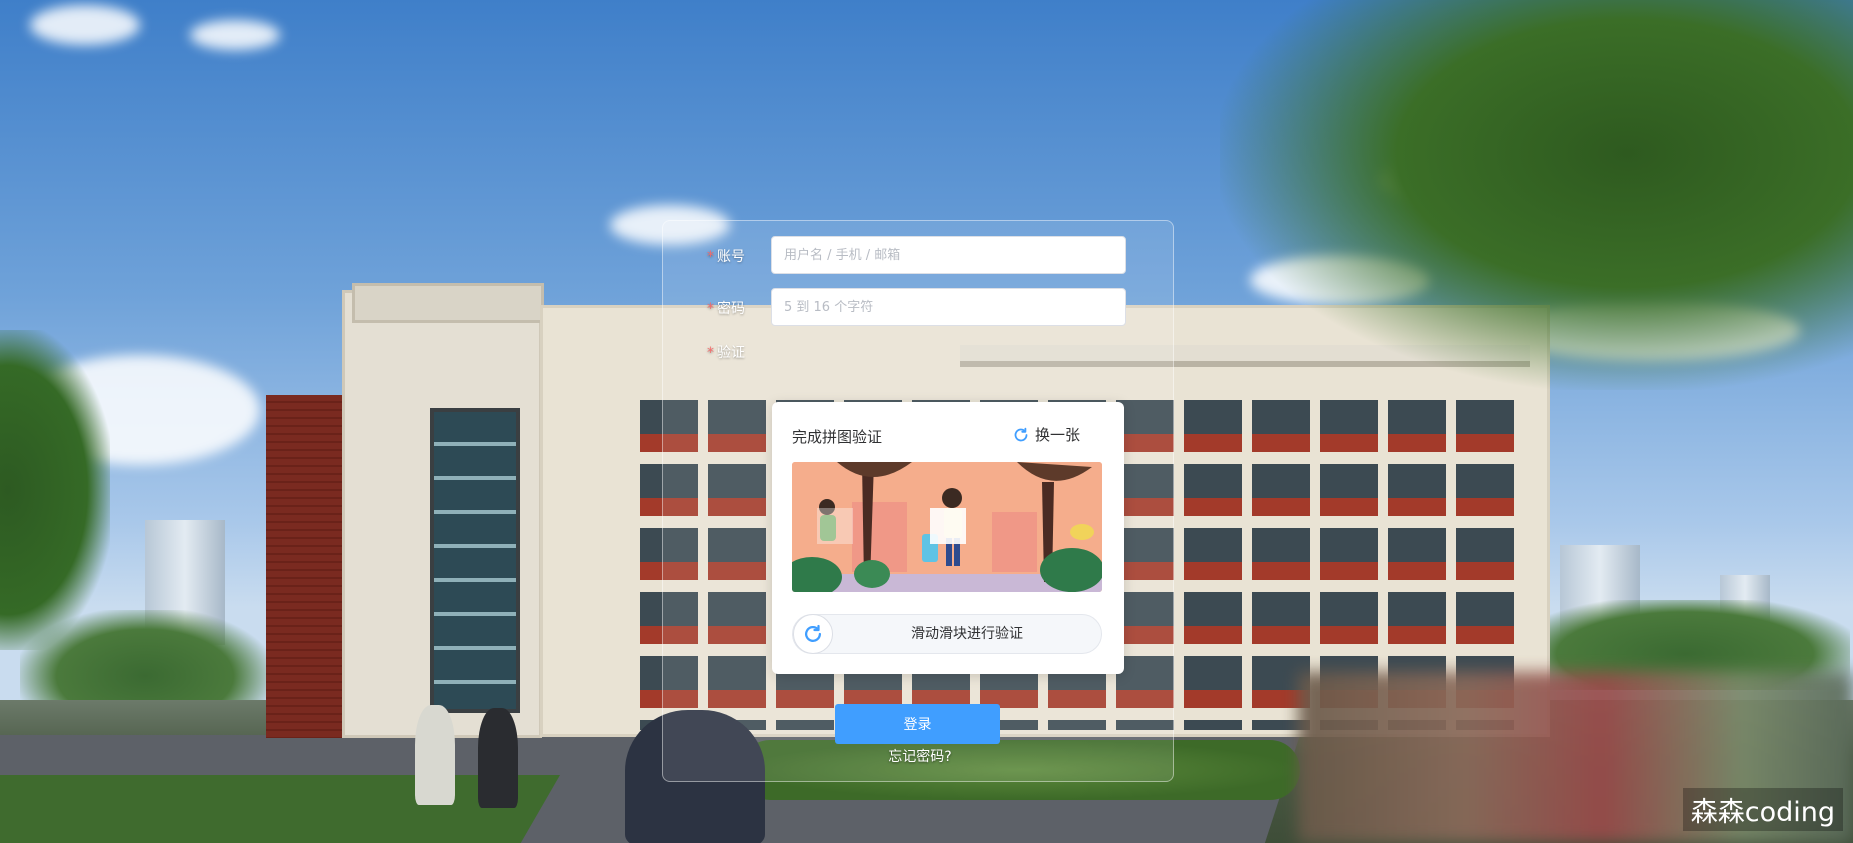 This screenshot has height=843, width=1853. I want to click on password-label-text: 密码, so click(731, 309).